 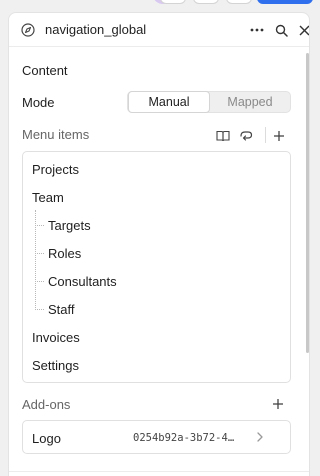 I want to click on menu-items-label: Menu items, so click(x=56, y=134).